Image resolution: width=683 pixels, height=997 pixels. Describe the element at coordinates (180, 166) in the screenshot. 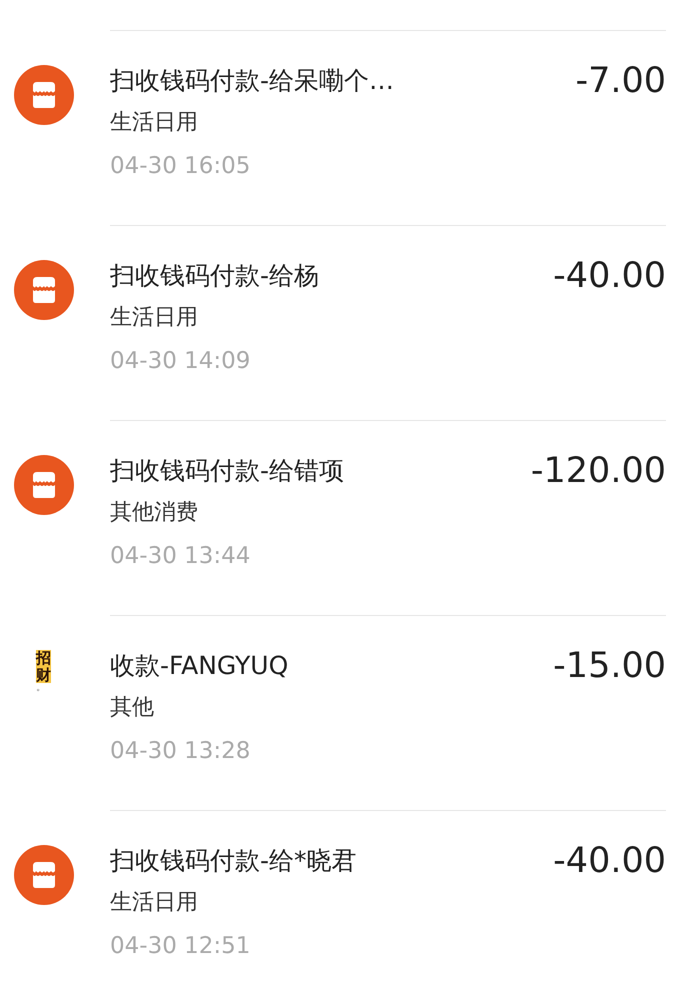

I see `transaction-time: 04-30 16:05` at that location.